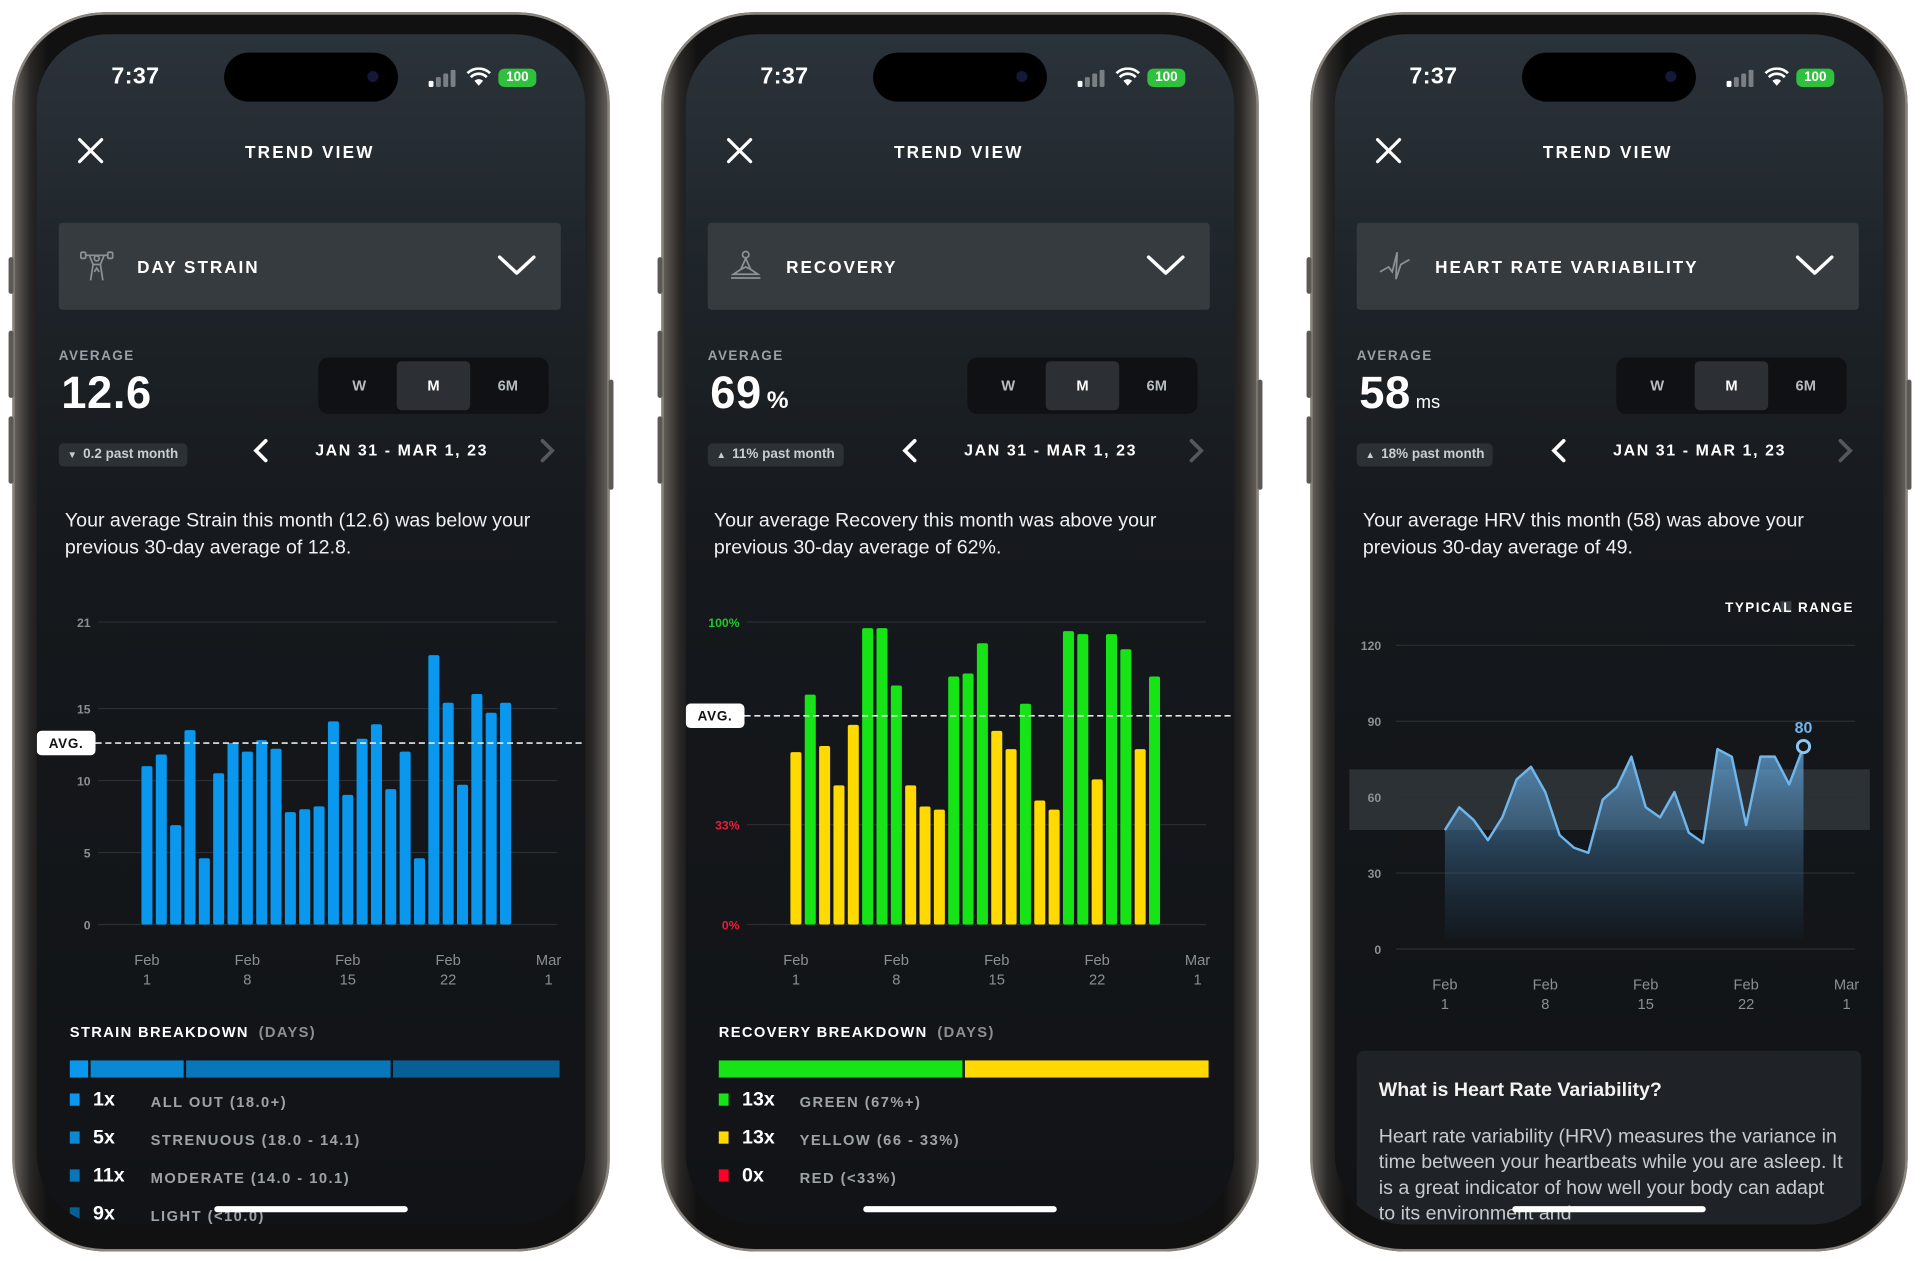  What do you see at coordinates (84, 781) in the screenshot?
I see `y-tick-label: 10` at bounding box center [84, 781].